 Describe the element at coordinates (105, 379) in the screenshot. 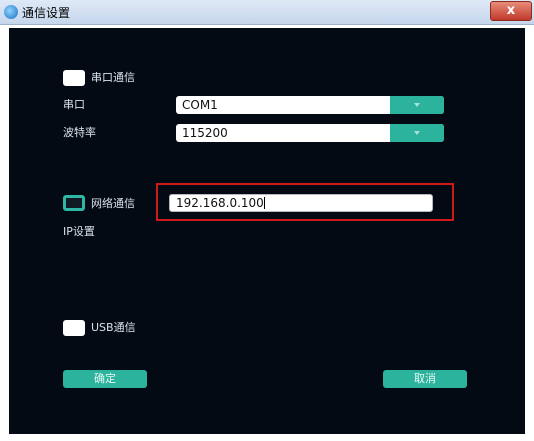

I see `ok-button: 确定` at that location.